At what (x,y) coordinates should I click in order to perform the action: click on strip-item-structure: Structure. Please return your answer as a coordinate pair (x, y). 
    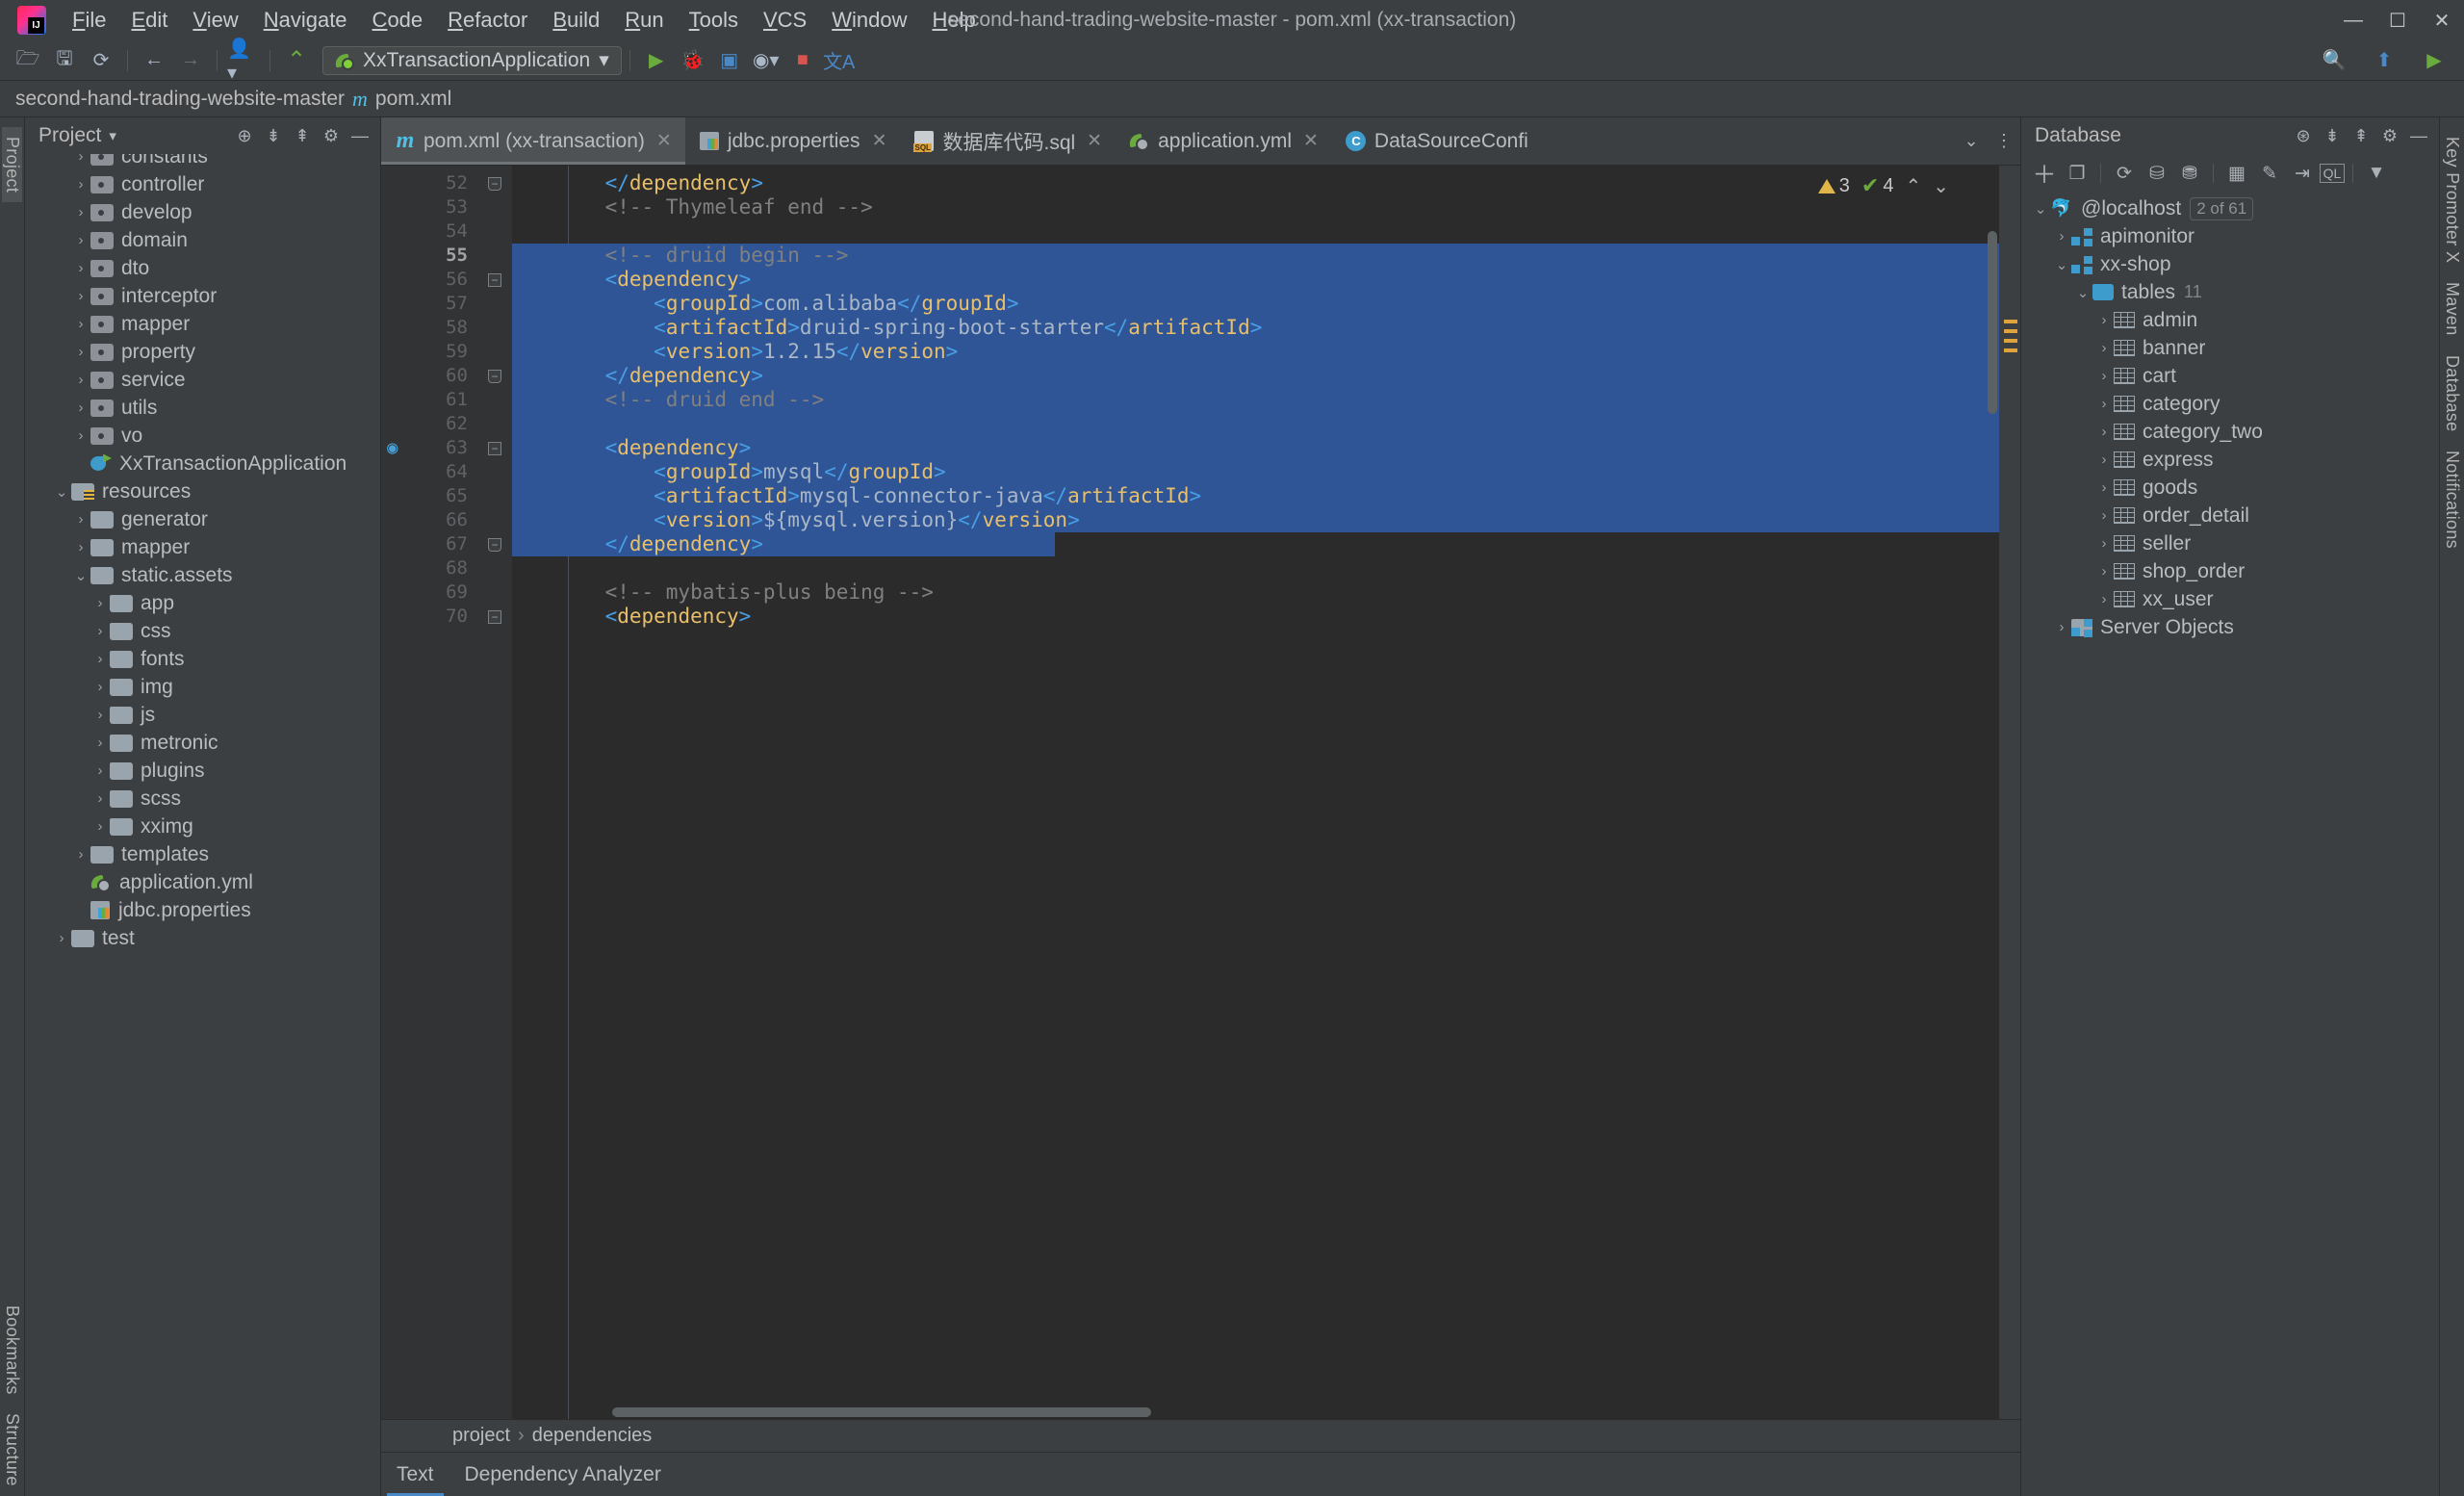
    Looking at the image, I should click on (12, 1450).